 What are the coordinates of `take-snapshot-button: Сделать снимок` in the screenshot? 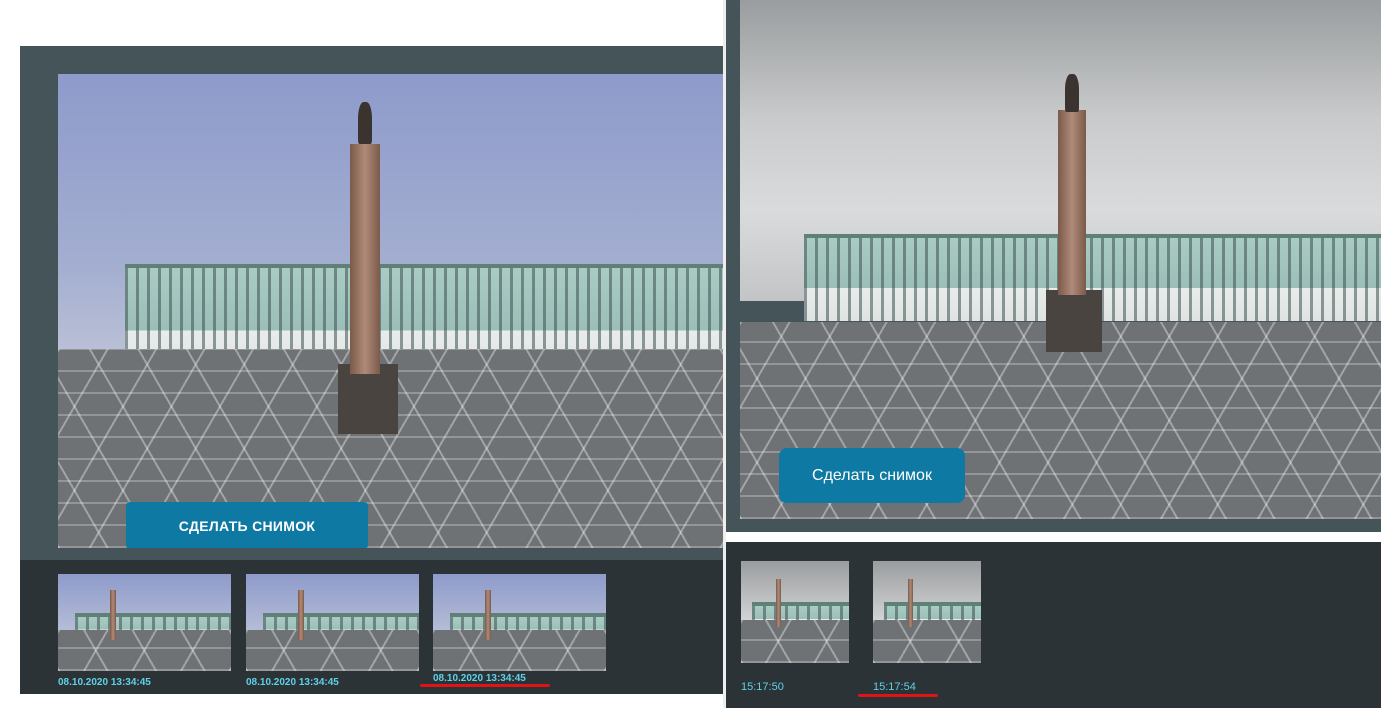 It's located at (872, 475).